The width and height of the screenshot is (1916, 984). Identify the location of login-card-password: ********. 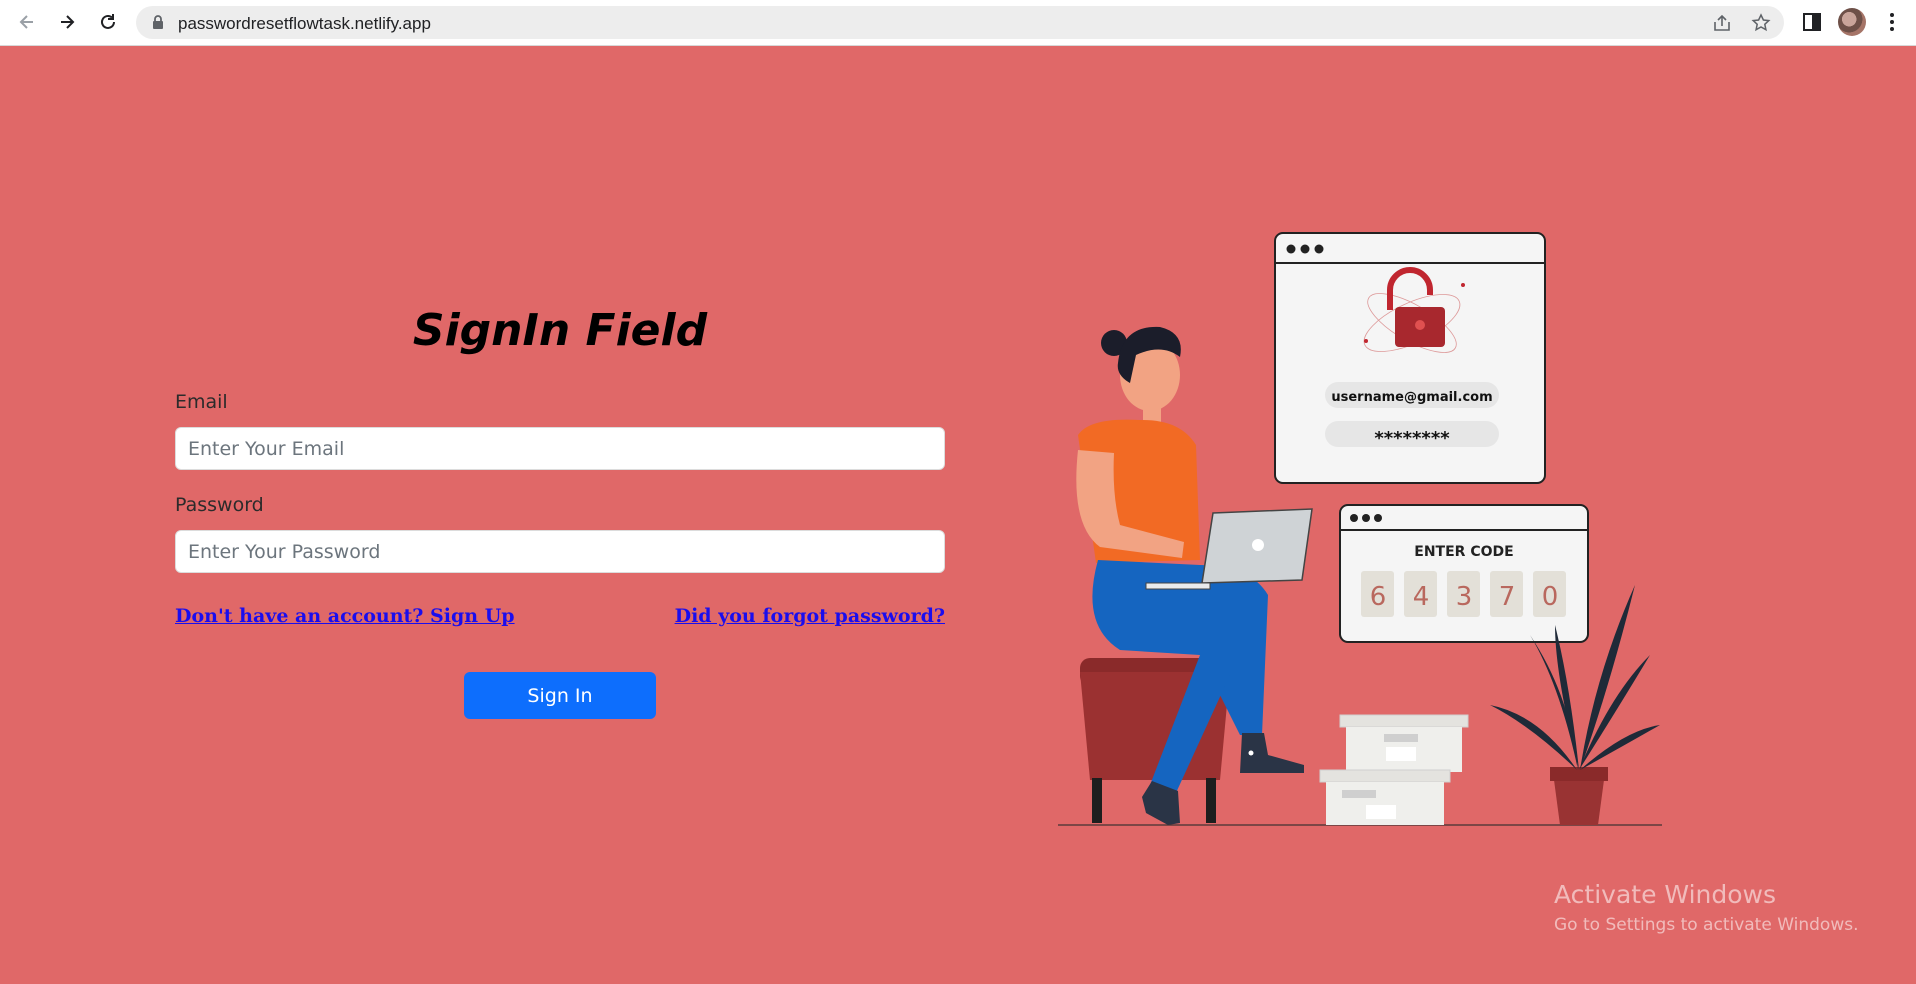
(1412, 438).